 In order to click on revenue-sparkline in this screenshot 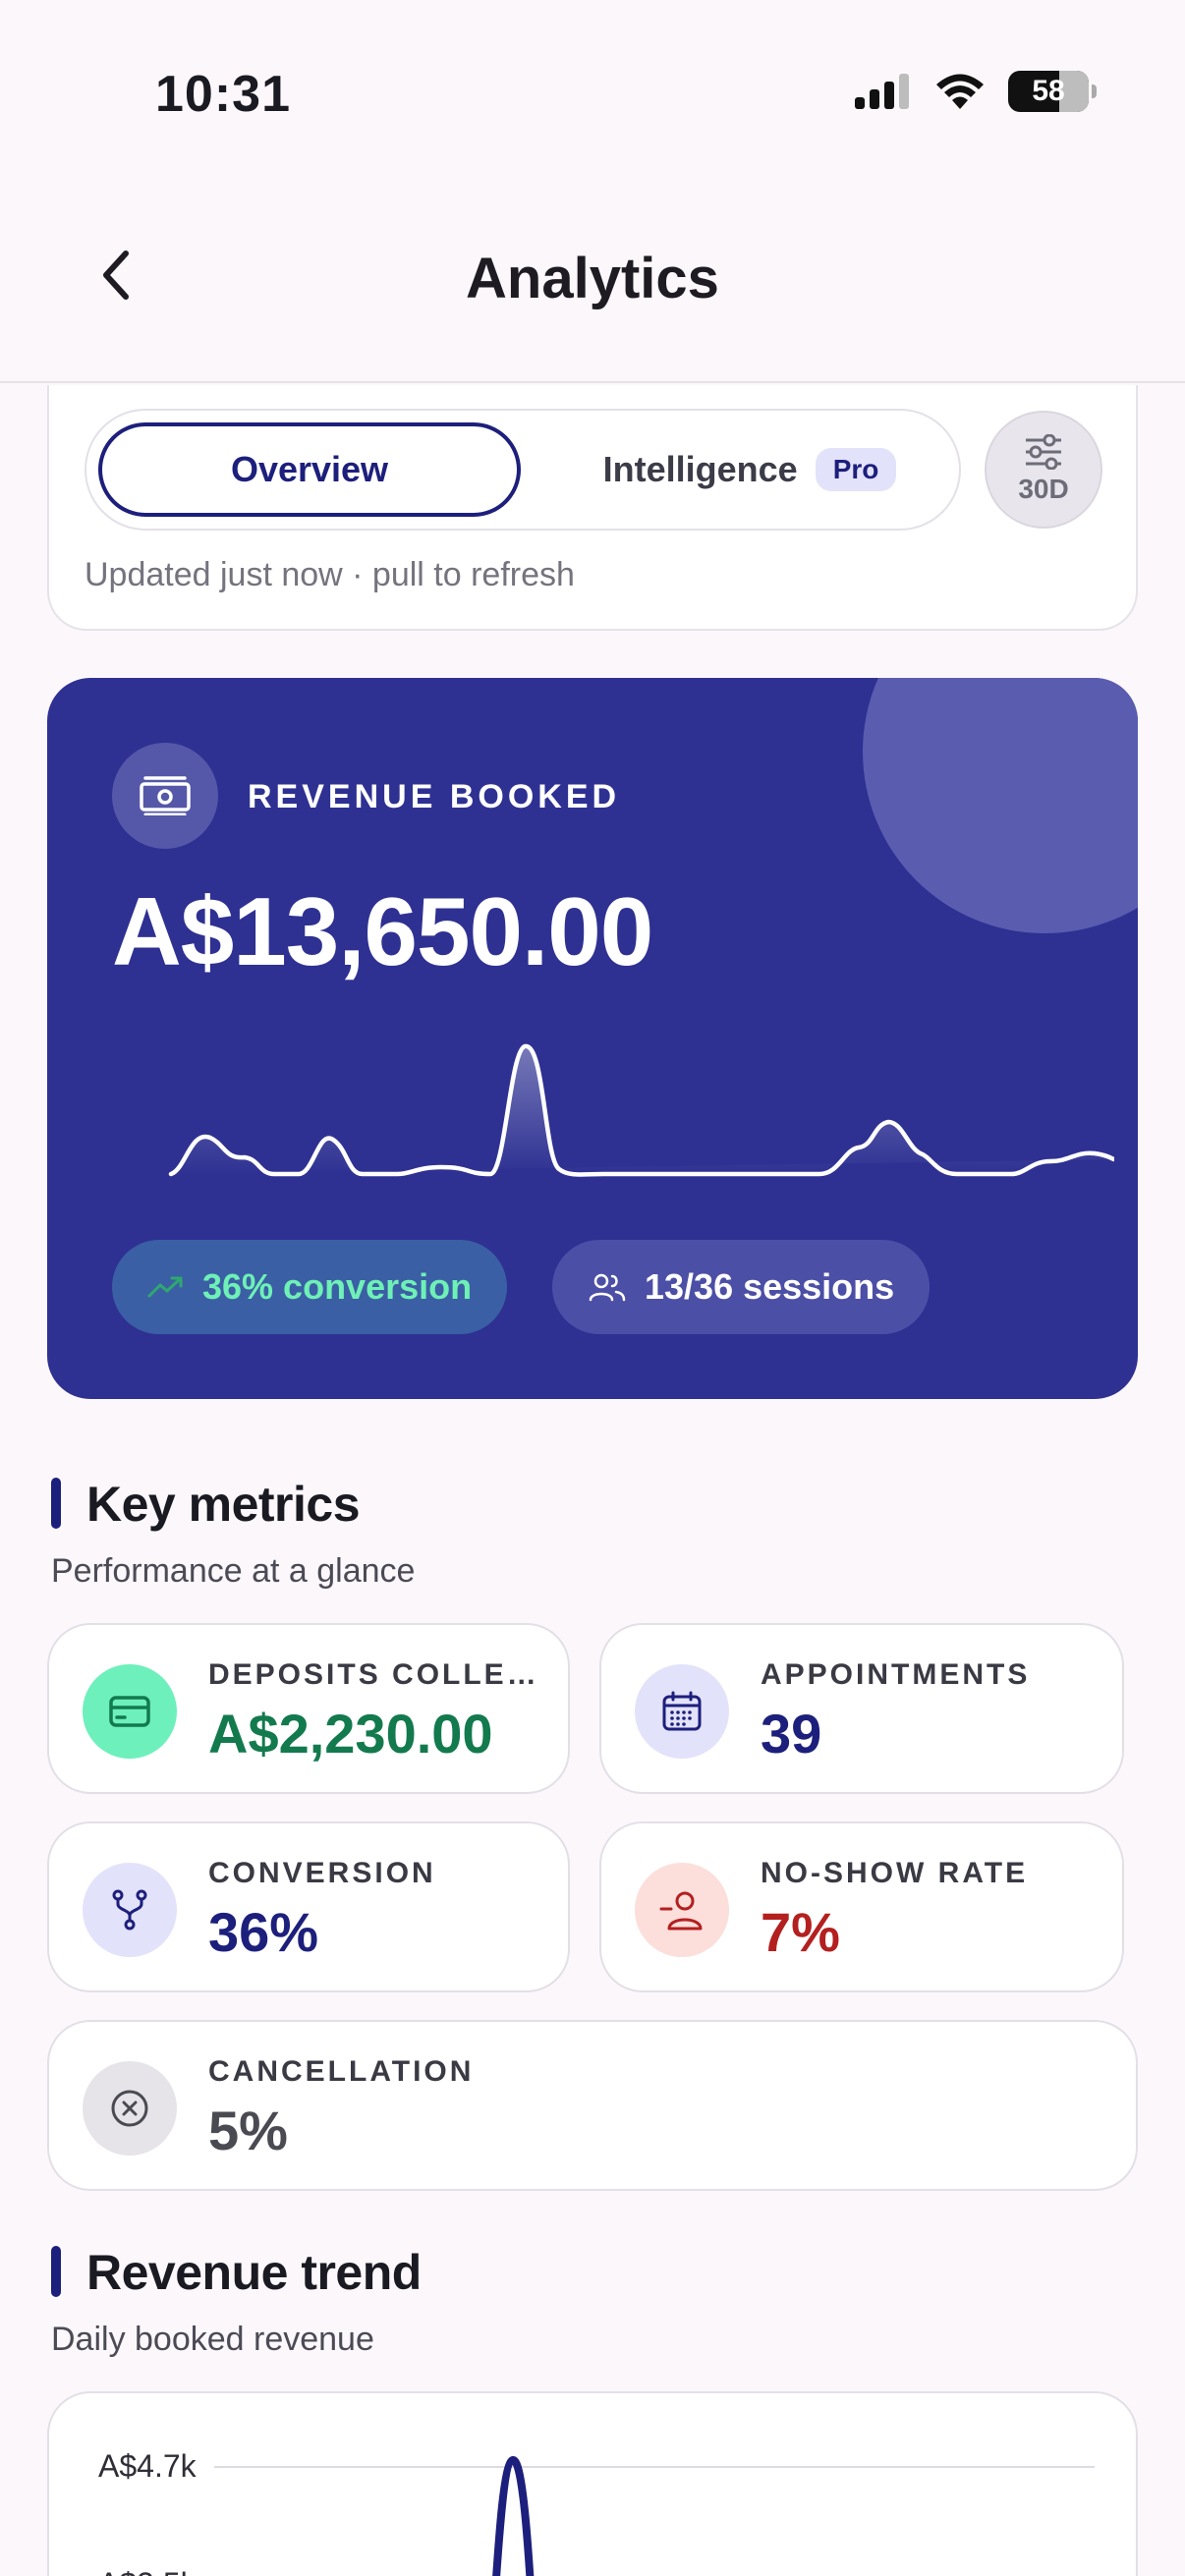, I will do `click(641, 1110)`.